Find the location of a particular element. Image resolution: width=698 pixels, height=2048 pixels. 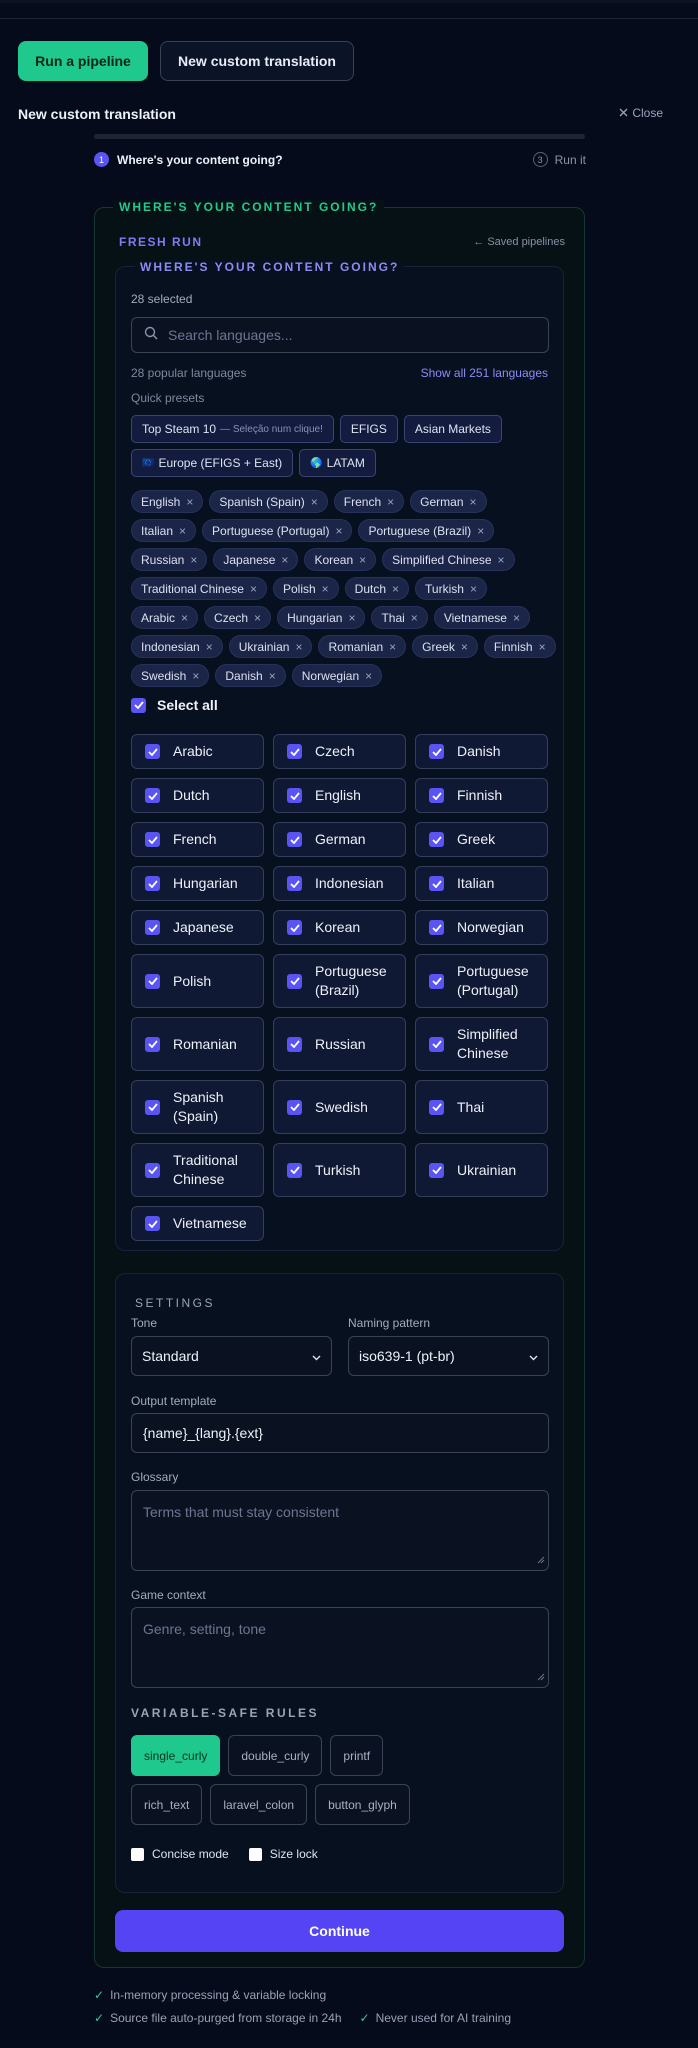

language-option-italian: Italian is located at coordinates (481, 883).